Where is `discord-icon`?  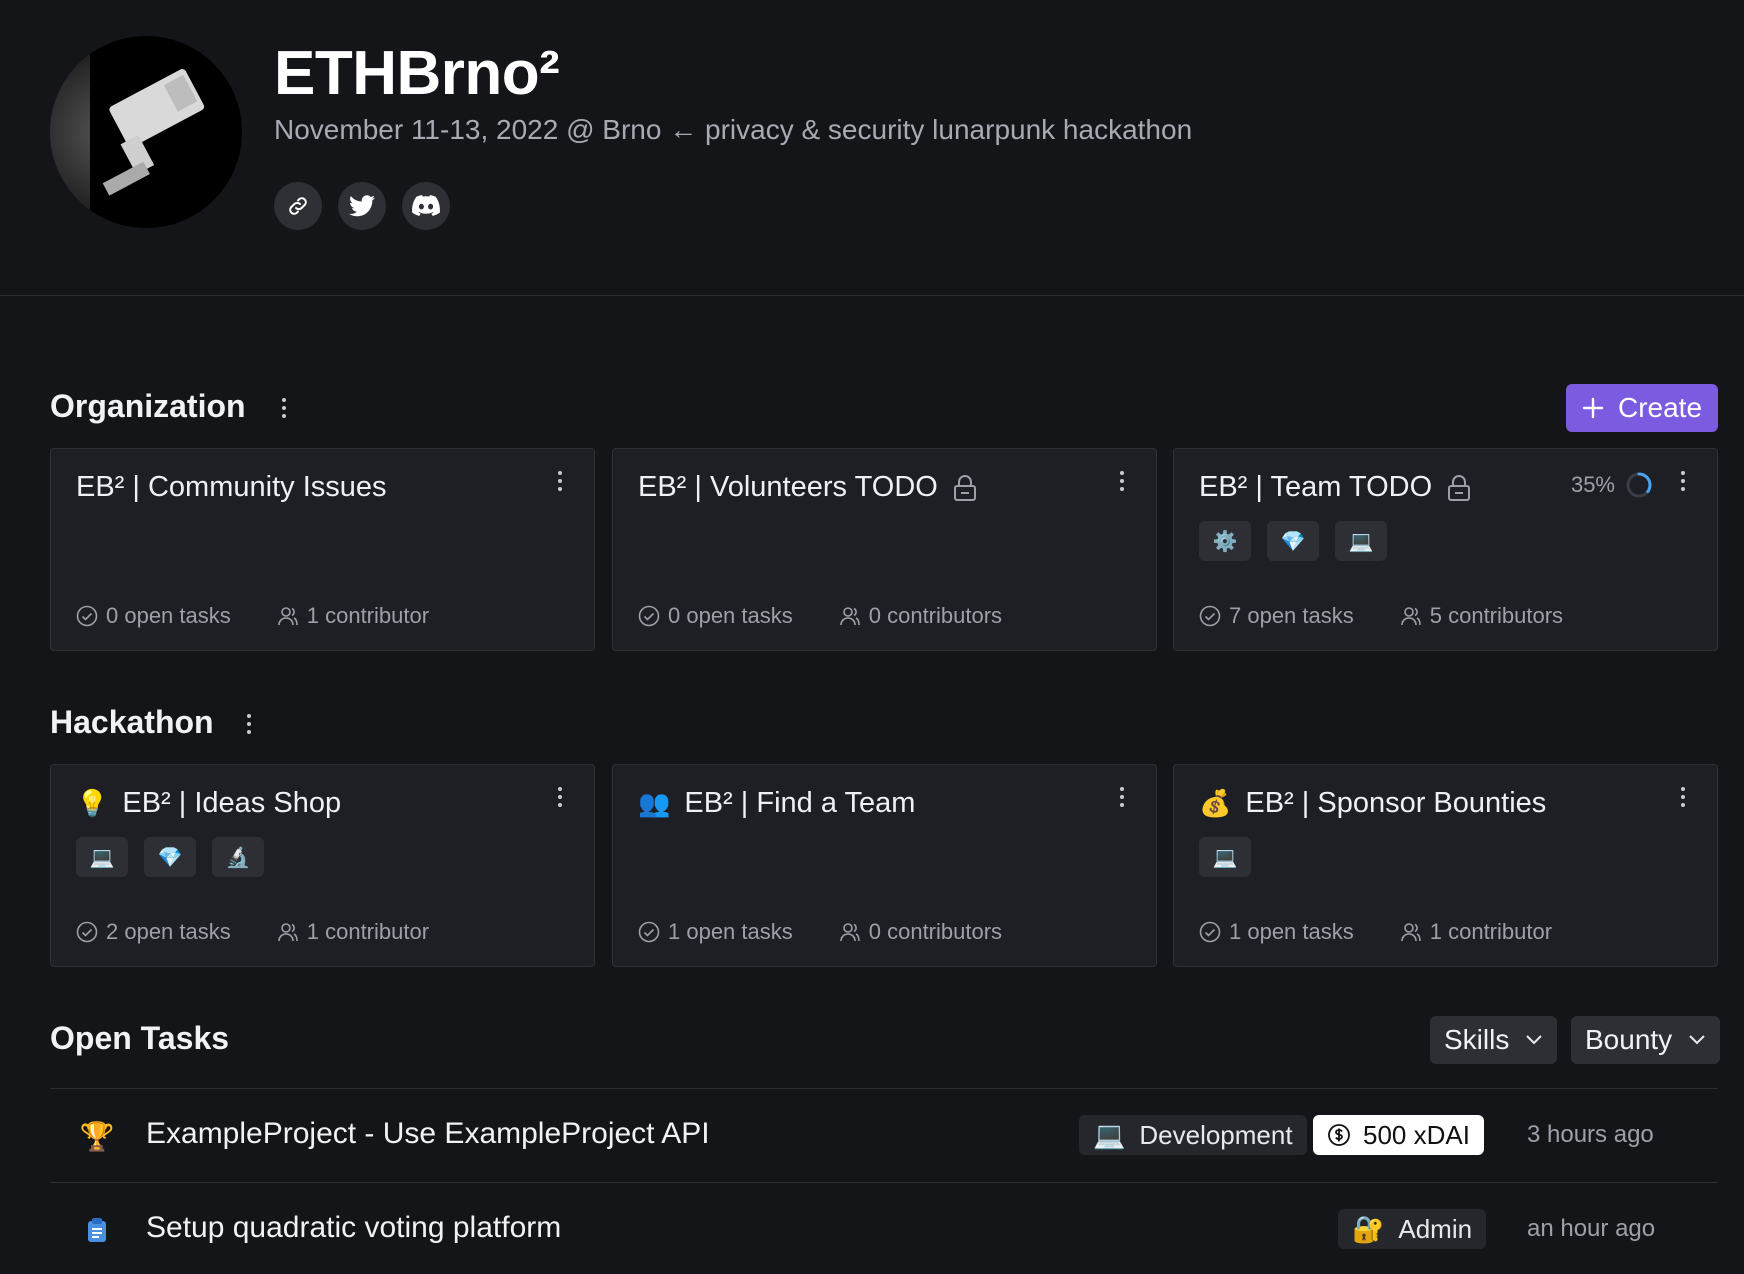
discord-icon is located at coordinates (426, 205).